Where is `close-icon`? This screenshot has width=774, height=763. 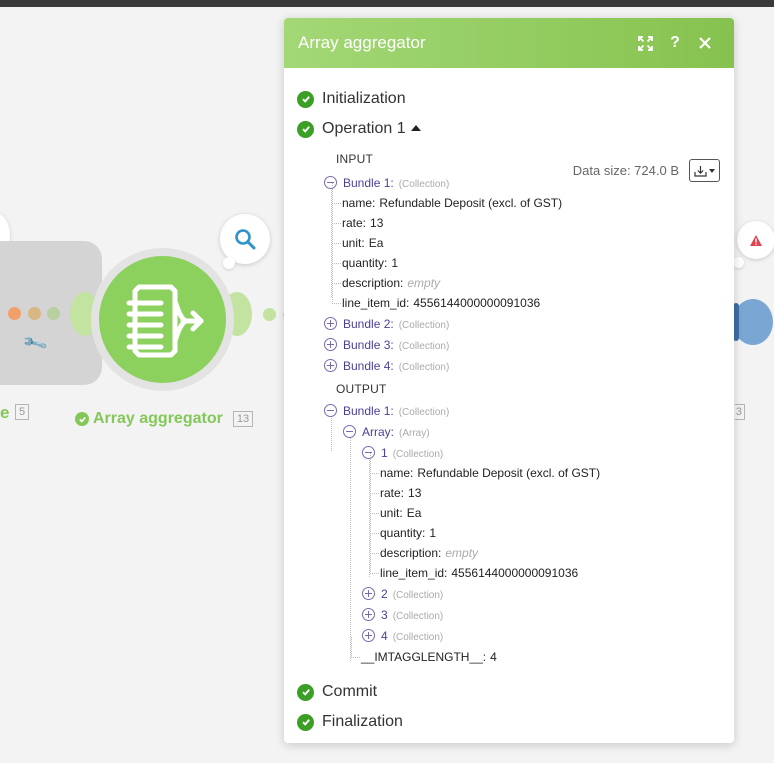
close-icon is located at coordinates (705, 43).